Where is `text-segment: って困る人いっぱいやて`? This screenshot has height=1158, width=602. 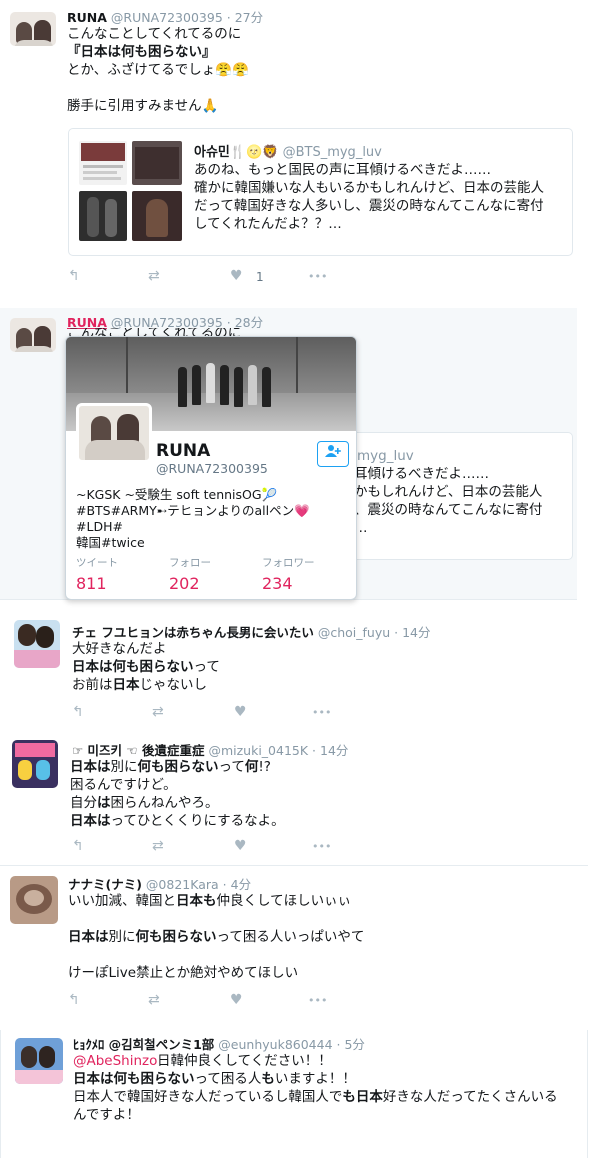 text-segment: って困る人いっぱいやて is located at coordinates (290, 937).